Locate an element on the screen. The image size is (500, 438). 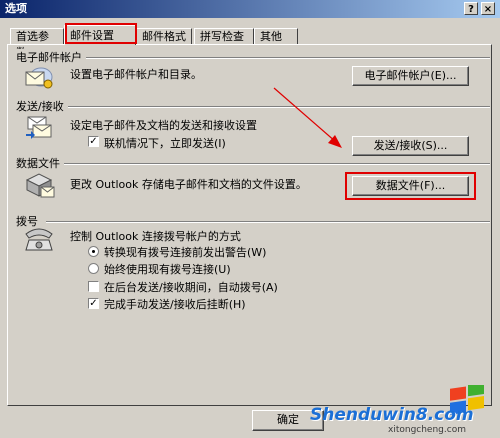
window-title: 选项 is located at coordinates (16, 8).